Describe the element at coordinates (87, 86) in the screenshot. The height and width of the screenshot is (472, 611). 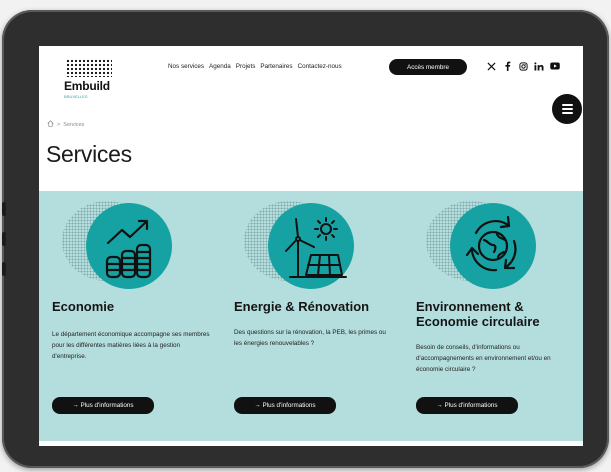
I see `logo-name: Embuild` at that location.